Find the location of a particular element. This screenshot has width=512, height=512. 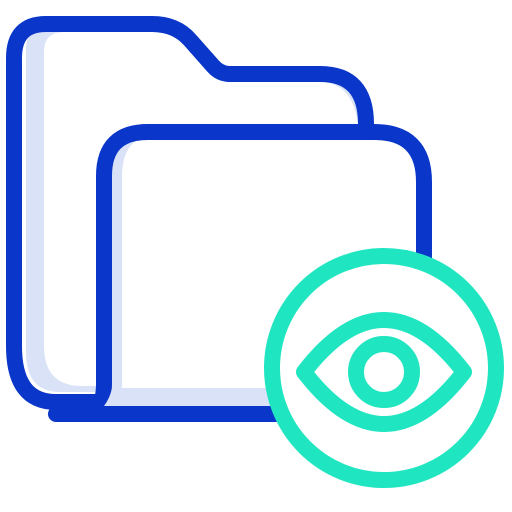

front-folder-bottom-shadow is located at coordinates (197, 397).